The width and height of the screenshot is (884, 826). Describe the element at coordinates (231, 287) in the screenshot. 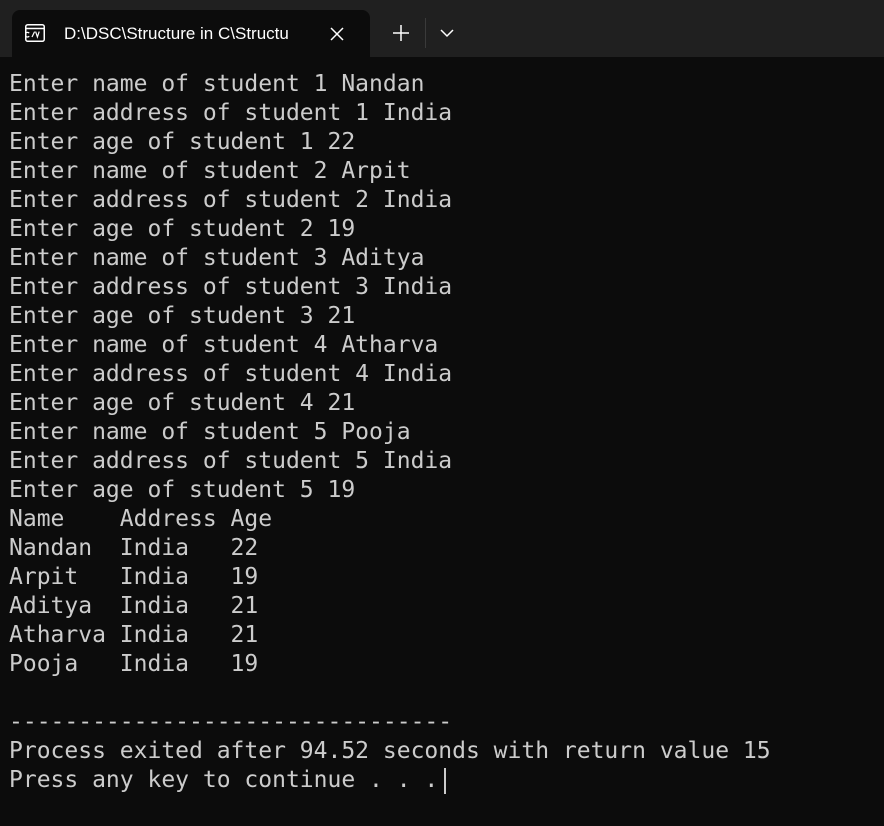

I see `console-line: Enter address of student 3 India` at that location.